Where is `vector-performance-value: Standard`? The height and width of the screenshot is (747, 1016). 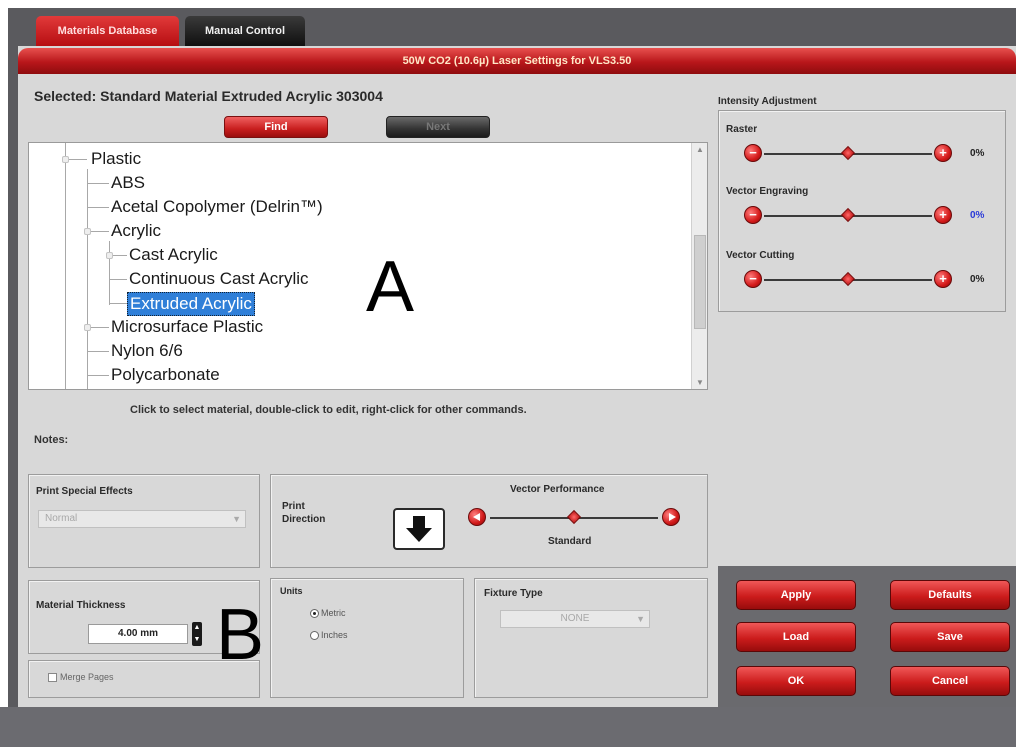 vector-performance-value: Standard is located at coordinates (570, 541).